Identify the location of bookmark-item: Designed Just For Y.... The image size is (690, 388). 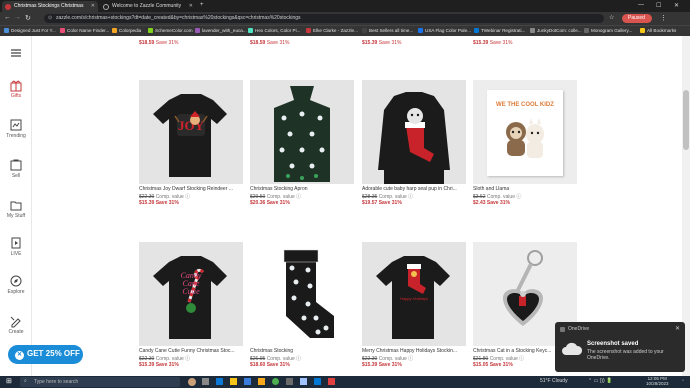
(30, 30).